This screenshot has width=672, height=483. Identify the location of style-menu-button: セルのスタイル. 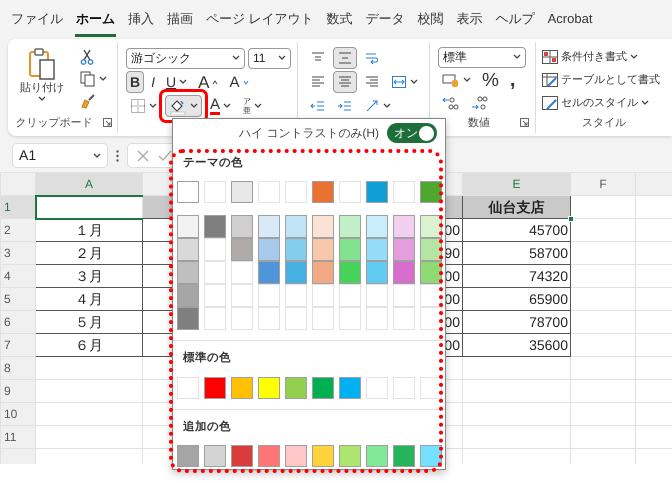
(595, 103).